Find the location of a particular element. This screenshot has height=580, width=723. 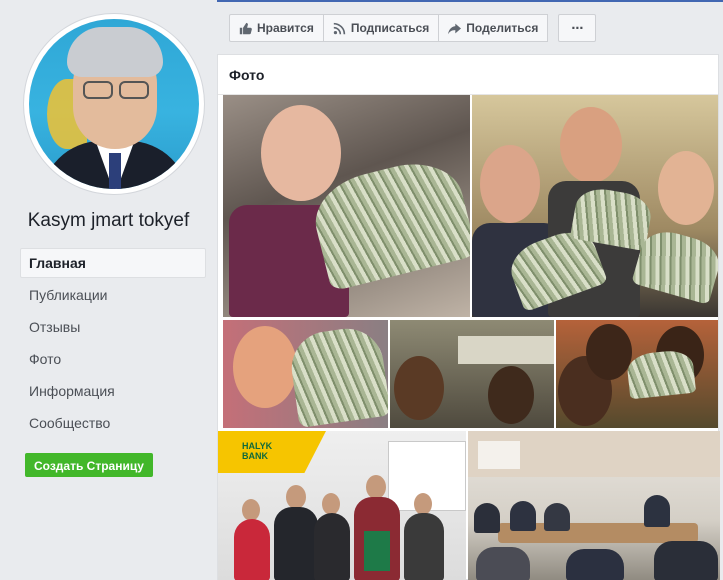

photo-certificate is located at coordinates (377, 551).